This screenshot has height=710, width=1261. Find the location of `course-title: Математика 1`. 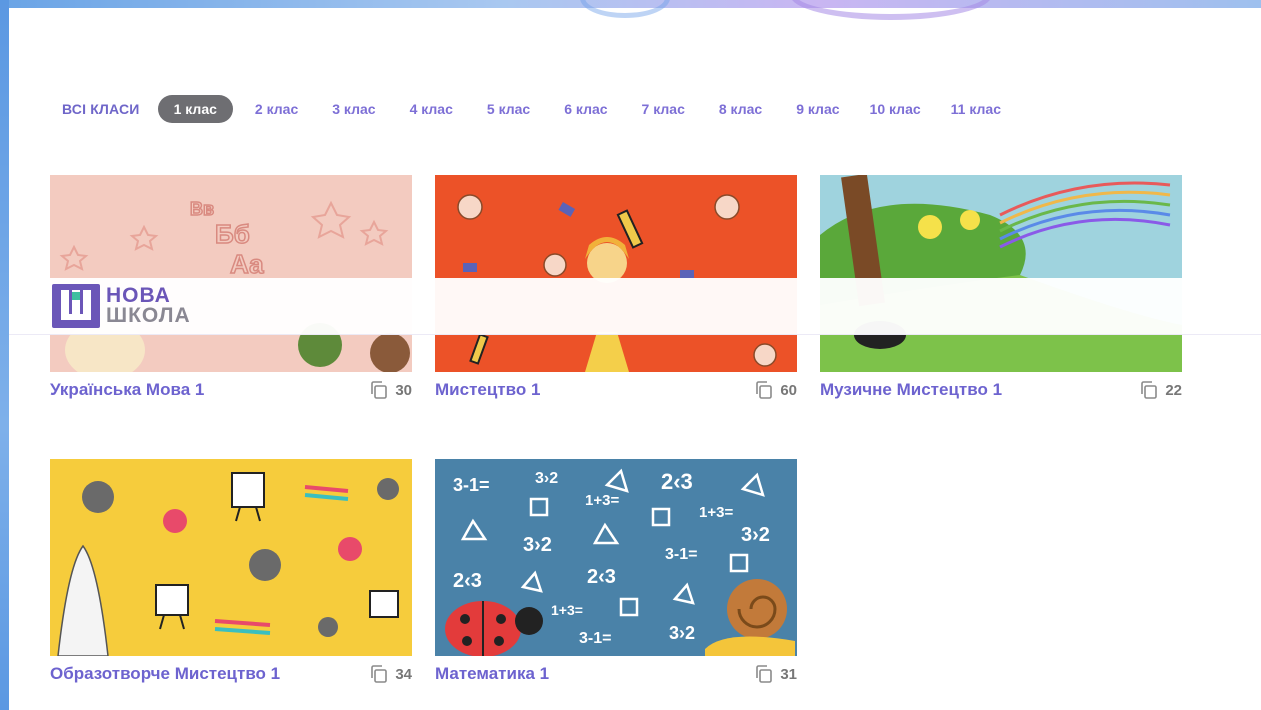

course-title: Математика 1 is located at coordinates (492, 674).